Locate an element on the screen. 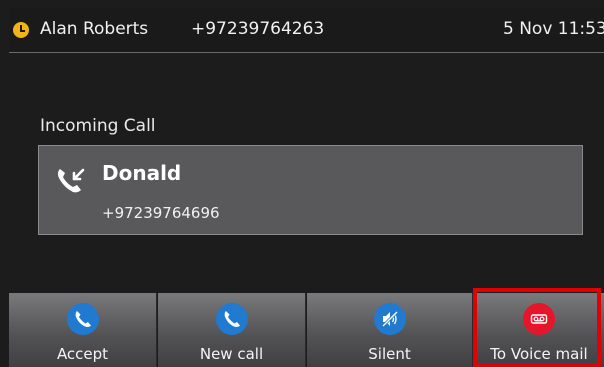  accept-label: Accept is located at coordinates (82, 354).